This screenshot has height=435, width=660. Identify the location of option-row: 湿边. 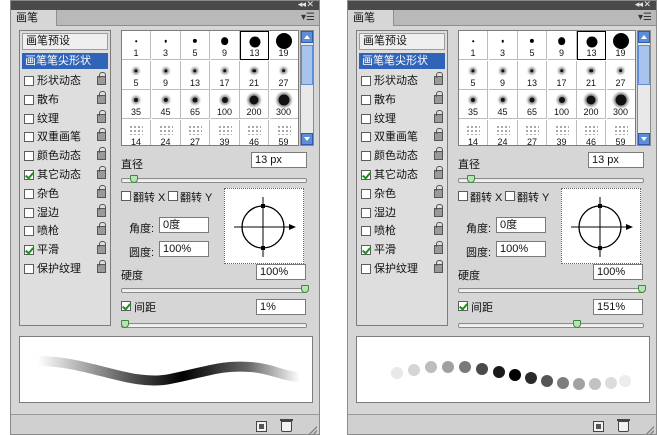
(65, 212).